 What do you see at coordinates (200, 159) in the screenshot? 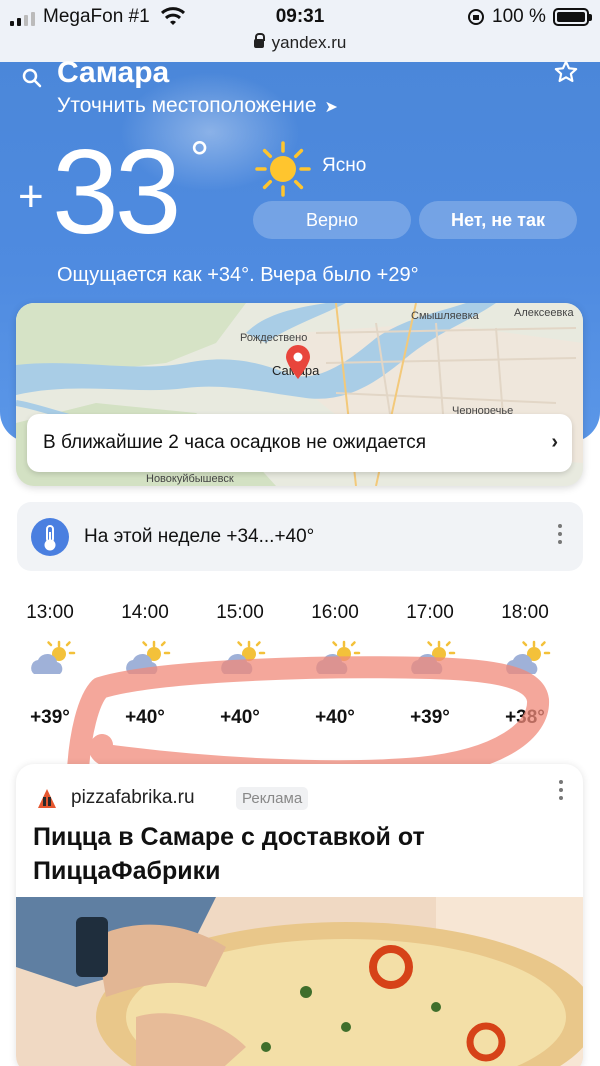
I see `temperature-degree: °` at bounding box center [200, 159].